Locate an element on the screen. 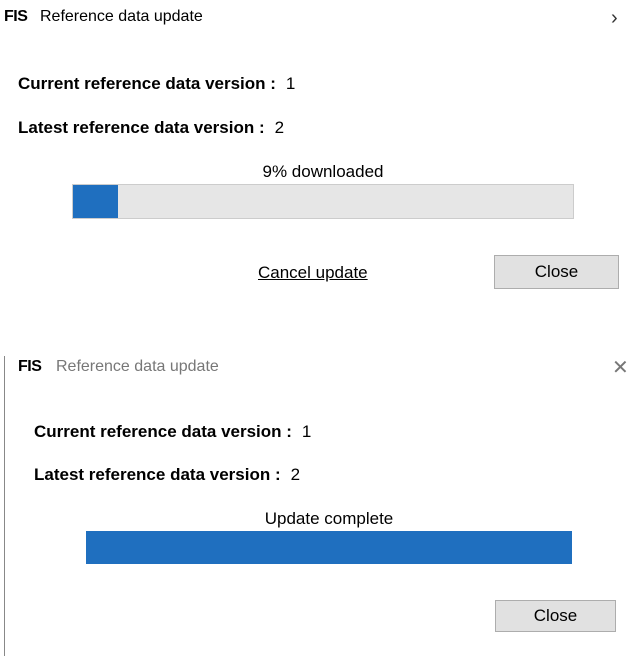 The width and height of the screenshot is (631, 657). title-bar: FIS Reference data update ✕ is located at coordinates (315, 366).